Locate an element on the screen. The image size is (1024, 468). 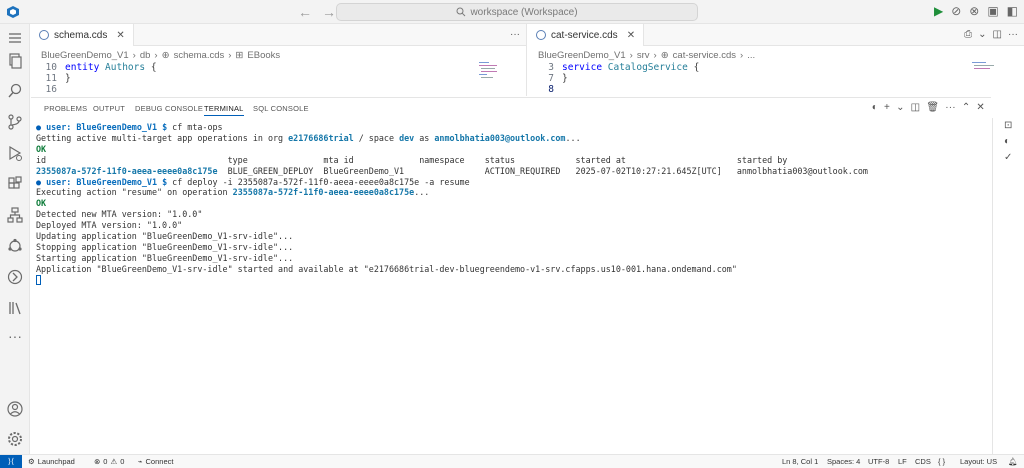
gear-icon is located at coordinates (15, 439).